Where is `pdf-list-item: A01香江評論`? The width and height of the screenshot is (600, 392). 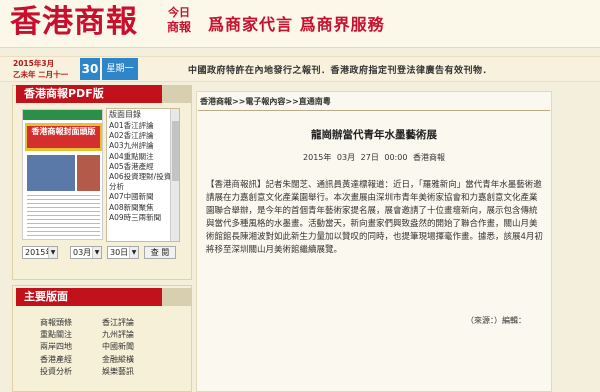 pdf-list-item: A01香江評論 is located at coordinates (143, 126).